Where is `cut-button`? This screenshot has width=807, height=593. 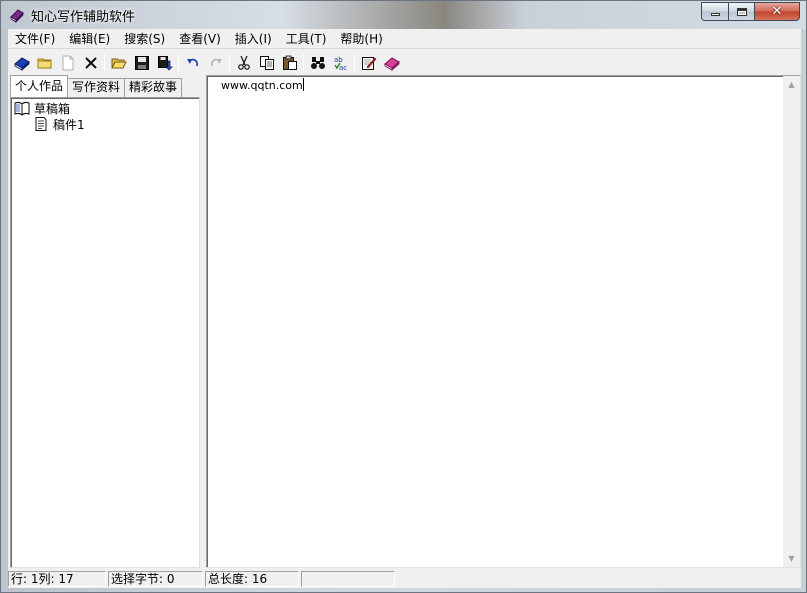 cut-button is located at coordinates (243, 63).